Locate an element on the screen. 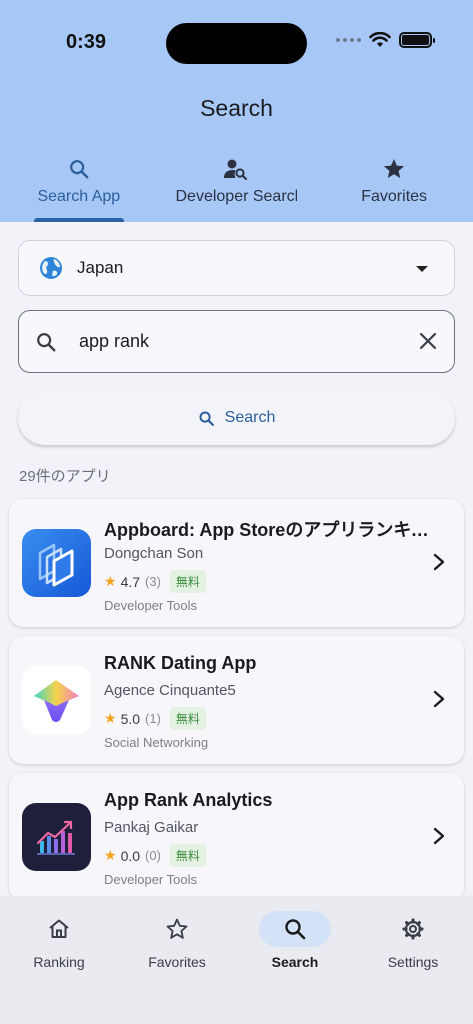  app-developer: Agence Cinquante5 is located at coordinates (170, 690).